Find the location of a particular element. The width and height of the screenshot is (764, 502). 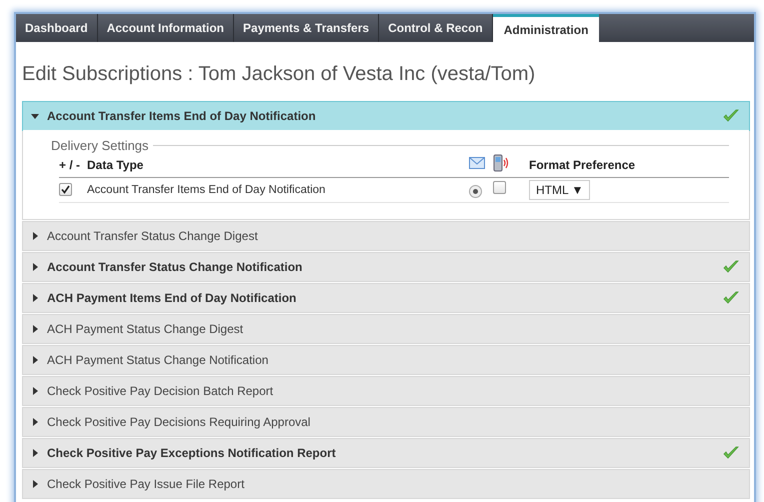

envelope-icon is located at coordinates (477, 163).